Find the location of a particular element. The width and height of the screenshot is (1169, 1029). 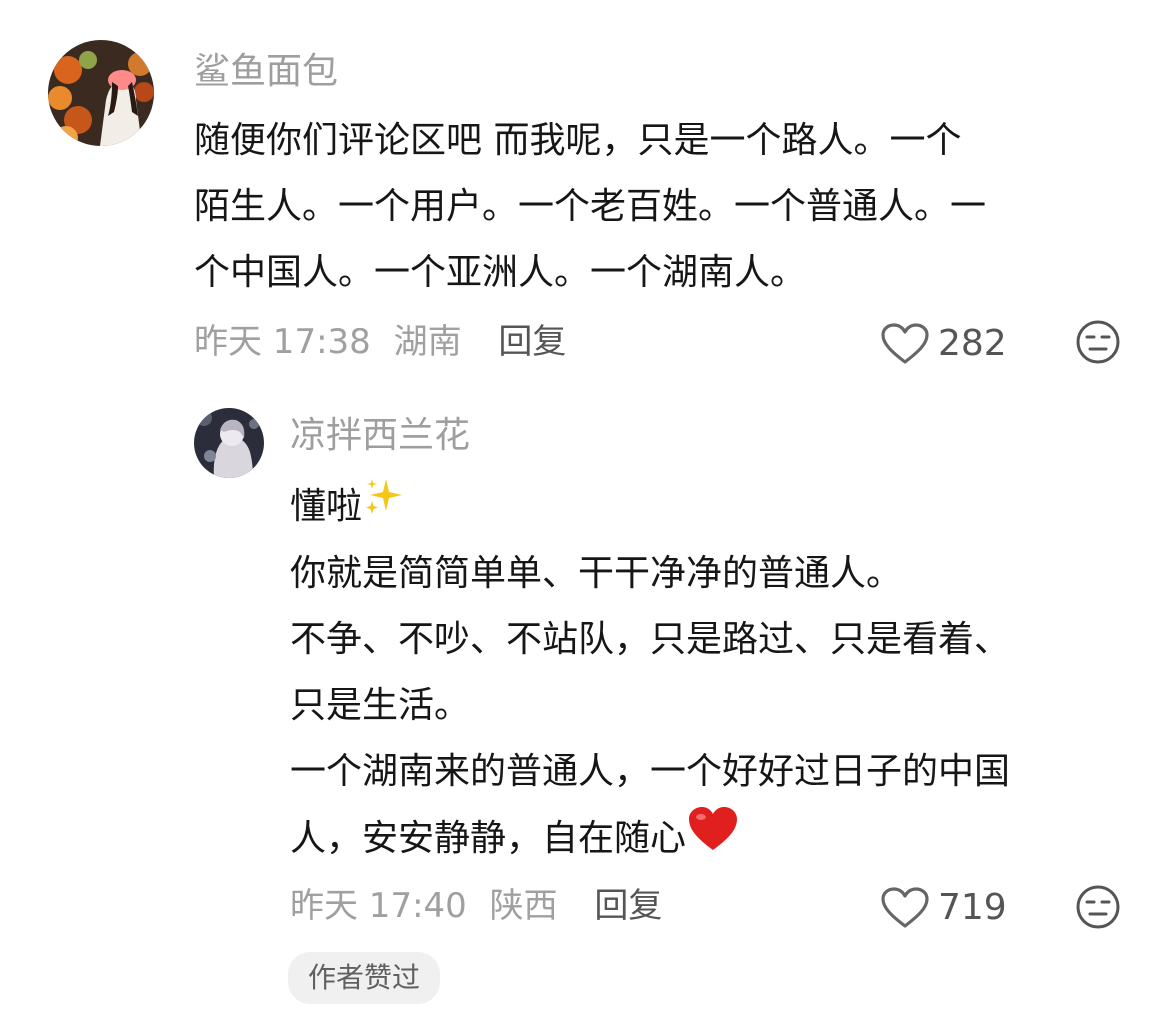

replier-avatar is located at coordinates (229, 443).